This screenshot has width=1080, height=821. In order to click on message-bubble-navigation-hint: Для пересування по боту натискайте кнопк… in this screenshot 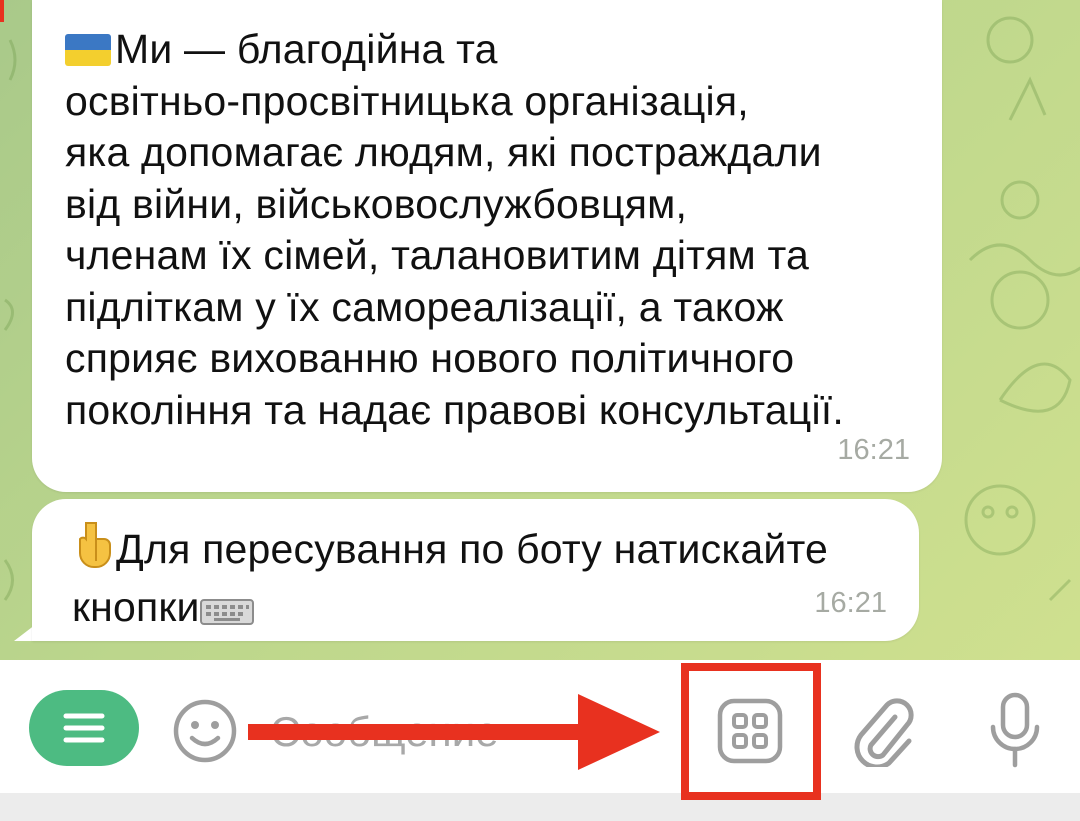, I will do `click(475, 570)`.